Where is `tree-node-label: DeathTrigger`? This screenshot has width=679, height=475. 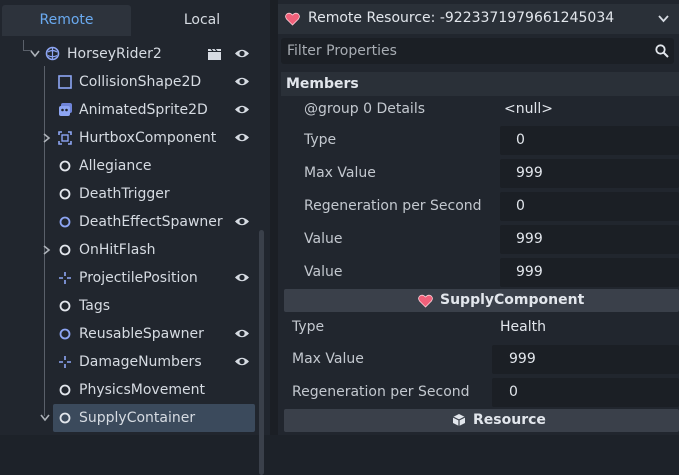 tree-node-label: DeathTrigger is located at coordinates (124, 194).